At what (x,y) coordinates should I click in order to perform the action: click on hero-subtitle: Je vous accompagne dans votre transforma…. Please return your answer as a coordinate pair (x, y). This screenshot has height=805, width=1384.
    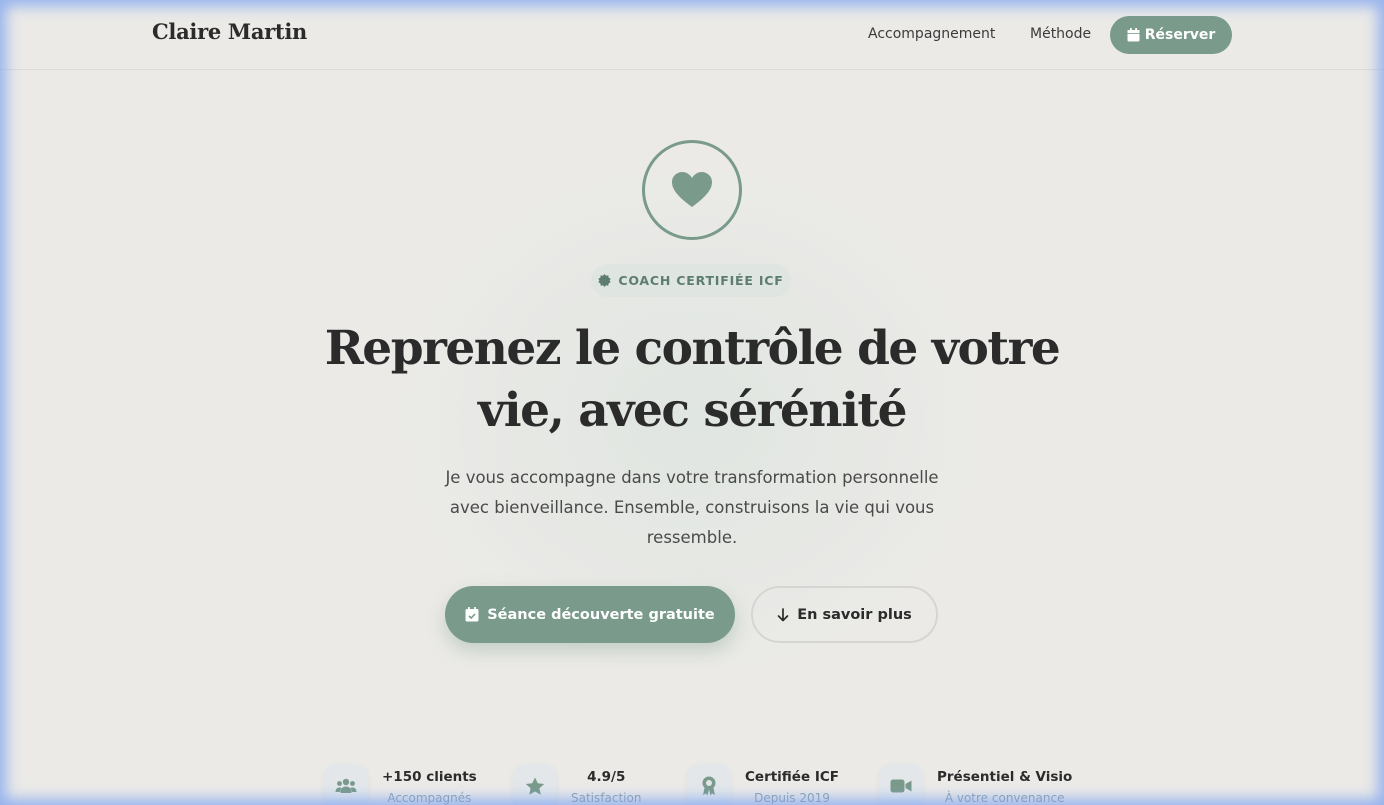
    Looking at the image, I should click on (692, 507).